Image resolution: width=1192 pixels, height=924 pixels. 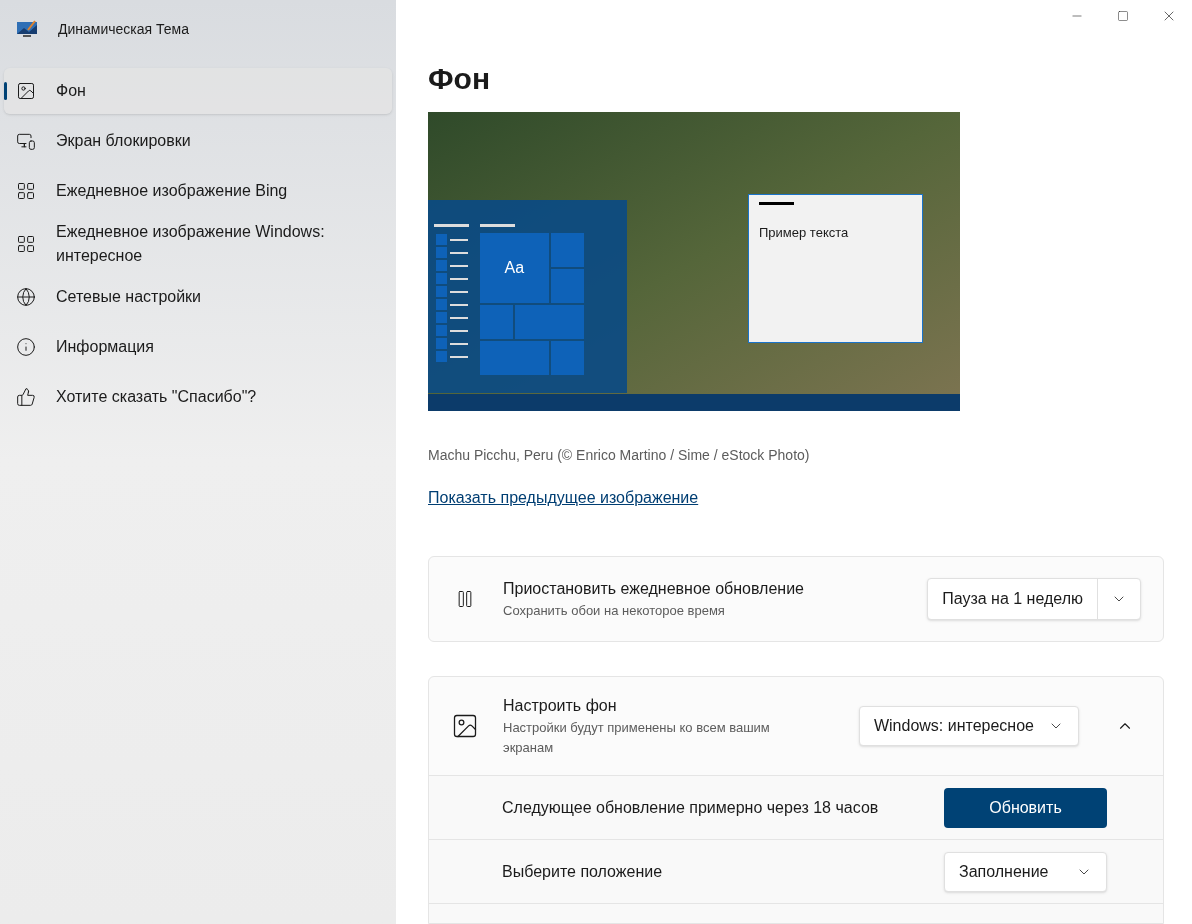 What do you see at coordinates (198, 347) in the screenshot?
I see `sidebar-item: Информация` at bounding box center [198, 347].